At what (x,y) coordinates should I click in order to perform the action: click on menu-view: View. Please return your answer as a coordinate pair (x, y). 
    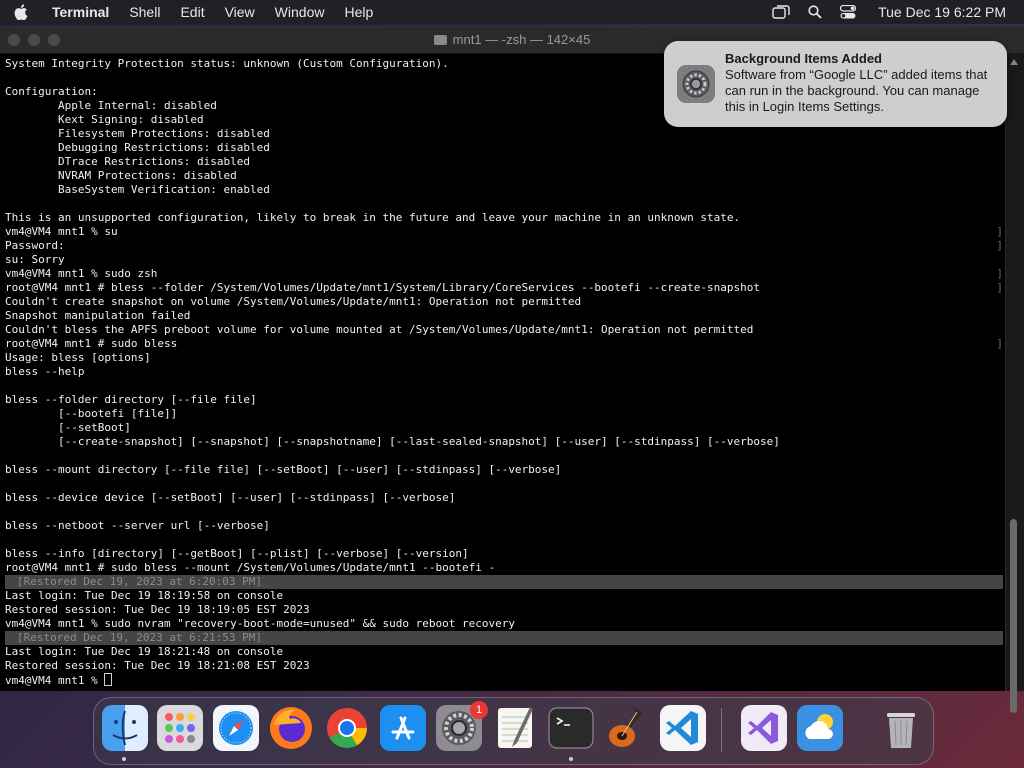
    Looking at the image, I should click on (240, 12).